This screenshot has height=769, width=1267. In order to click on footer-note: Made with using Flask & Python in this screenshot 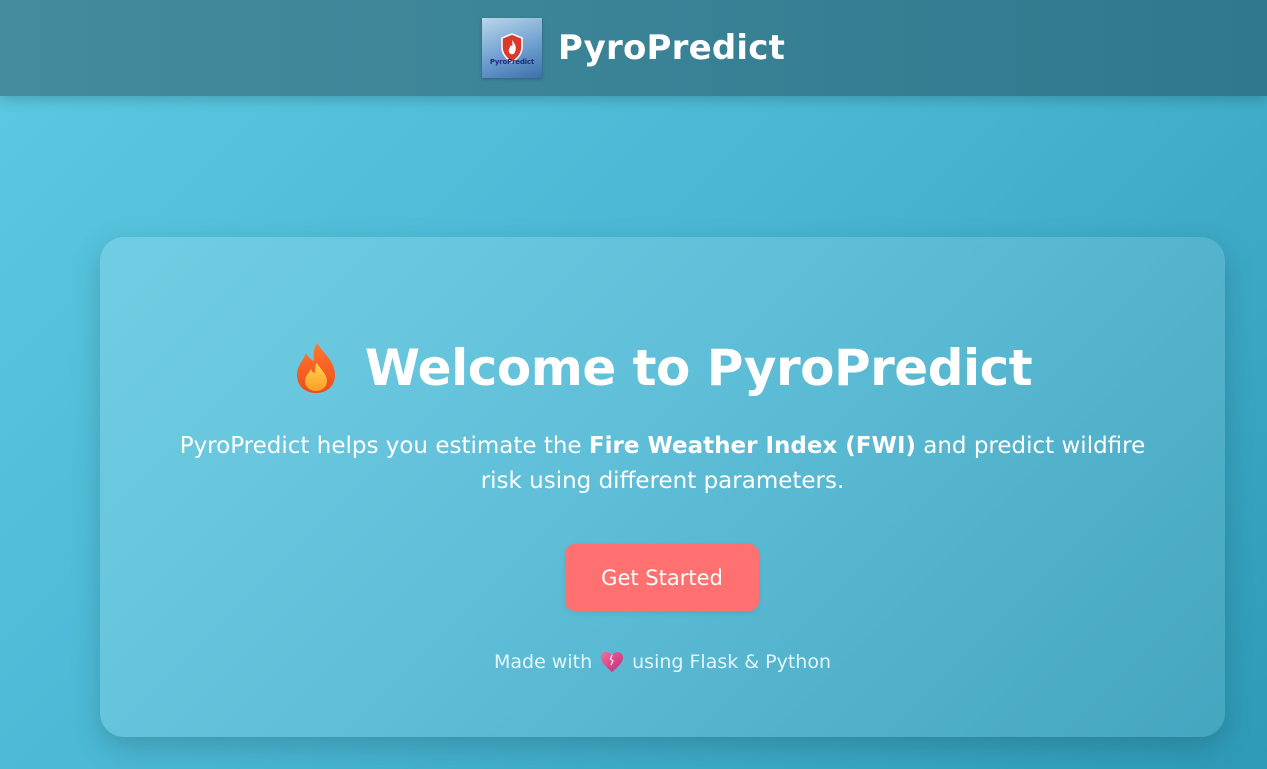, I will do `click(662, 662)`.